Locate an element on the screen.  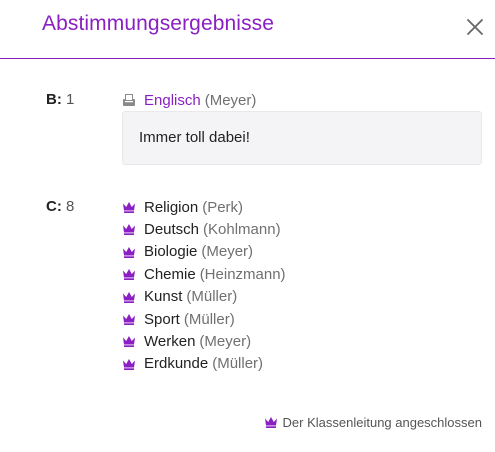
legend-footer: Der Klassenleitung angeschlossen is located at coordinates (373, 422).